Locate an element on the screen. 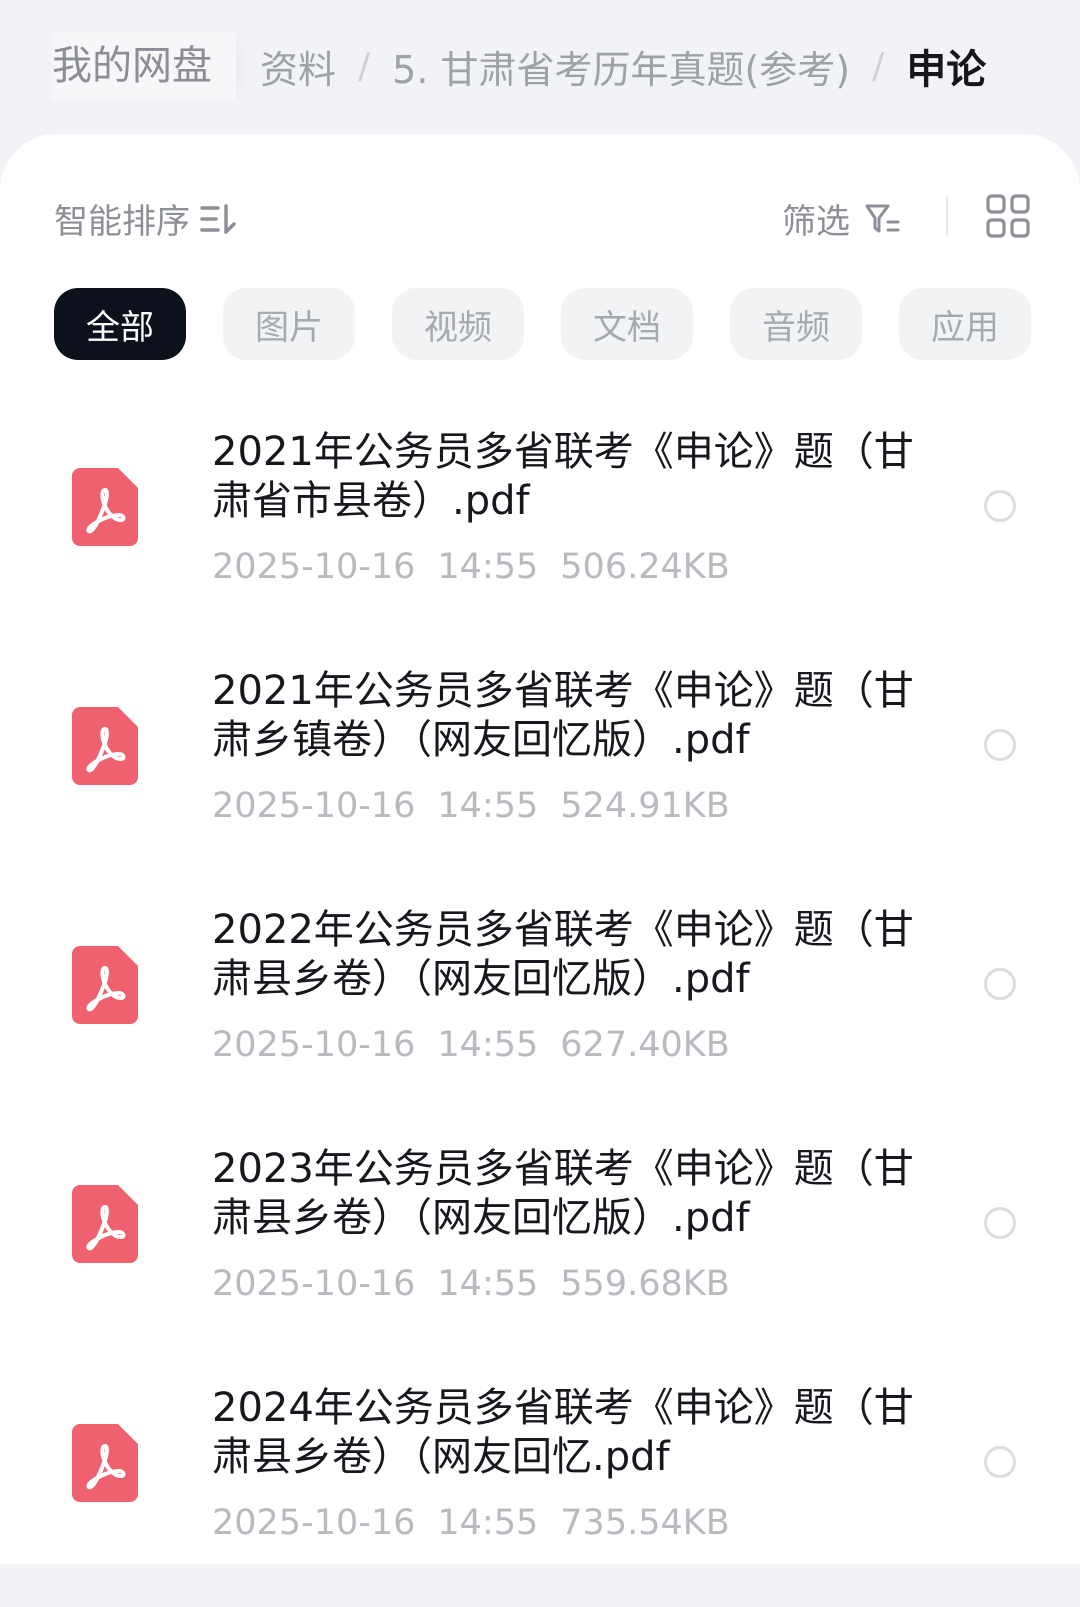 Image resolution: width=1080 pixels, height=1607 pixels. file-meta: 2025-10-16 14:55 559.68KB is located at coordinates (471, 1284).